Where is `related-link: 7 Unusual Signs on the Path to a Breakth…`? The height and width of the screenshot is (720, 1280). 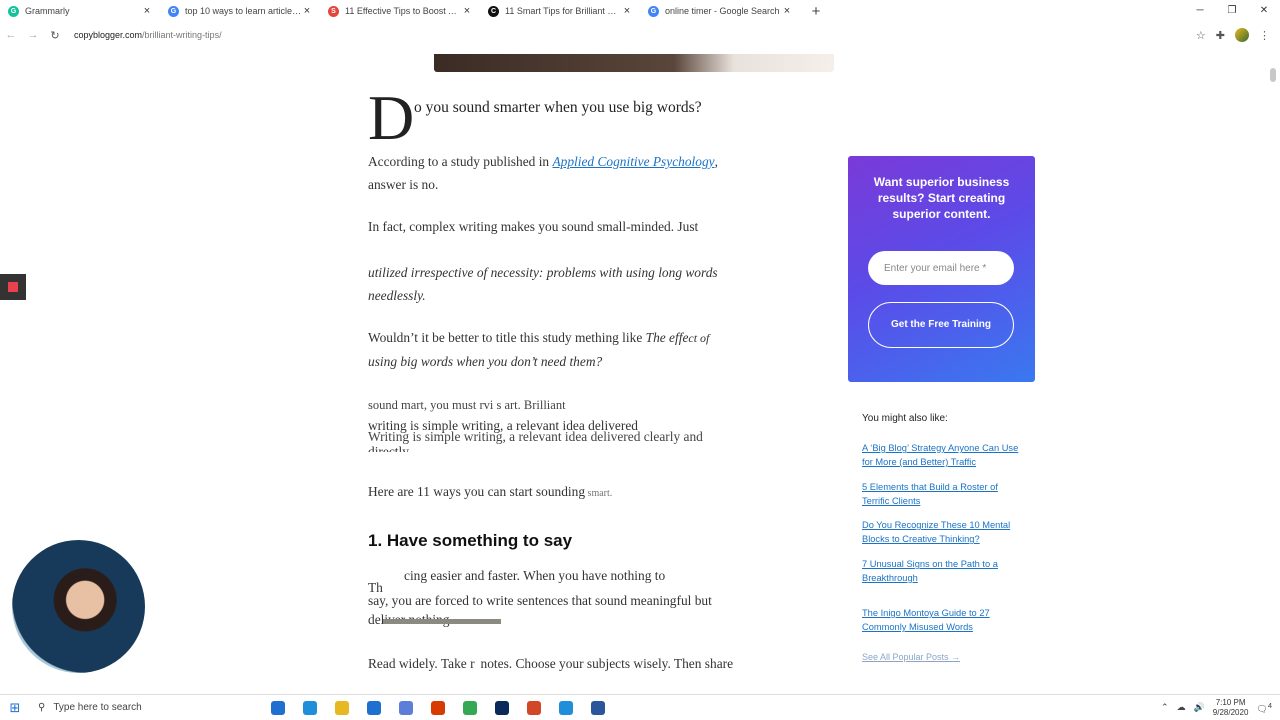 related-link: 7 Unusual Signs on the Path to a Breakth… is located at coordinates (942, 571).